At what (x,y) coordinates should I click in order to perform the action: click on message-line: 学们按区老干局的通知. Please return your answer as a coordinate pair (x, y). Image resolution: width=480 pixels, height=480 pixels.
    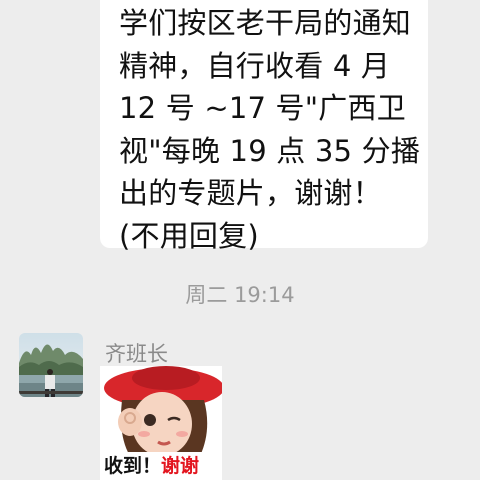
    Looking at the image, I should click on (265, 23).